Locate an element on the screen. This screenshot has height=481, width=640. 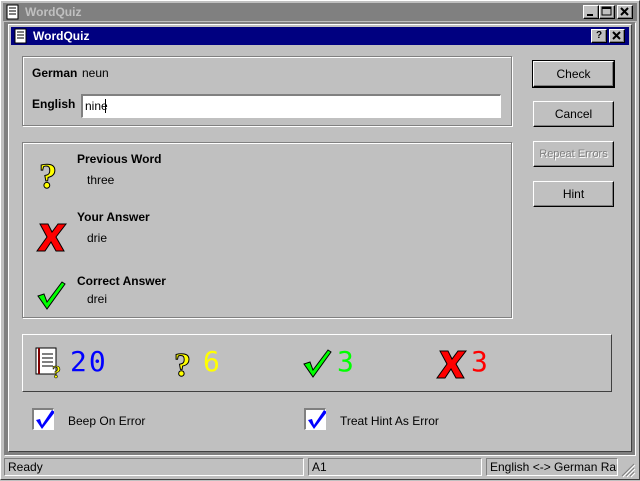
beep-on-error-label: Beep On Error is located at coordinates (106, 421).